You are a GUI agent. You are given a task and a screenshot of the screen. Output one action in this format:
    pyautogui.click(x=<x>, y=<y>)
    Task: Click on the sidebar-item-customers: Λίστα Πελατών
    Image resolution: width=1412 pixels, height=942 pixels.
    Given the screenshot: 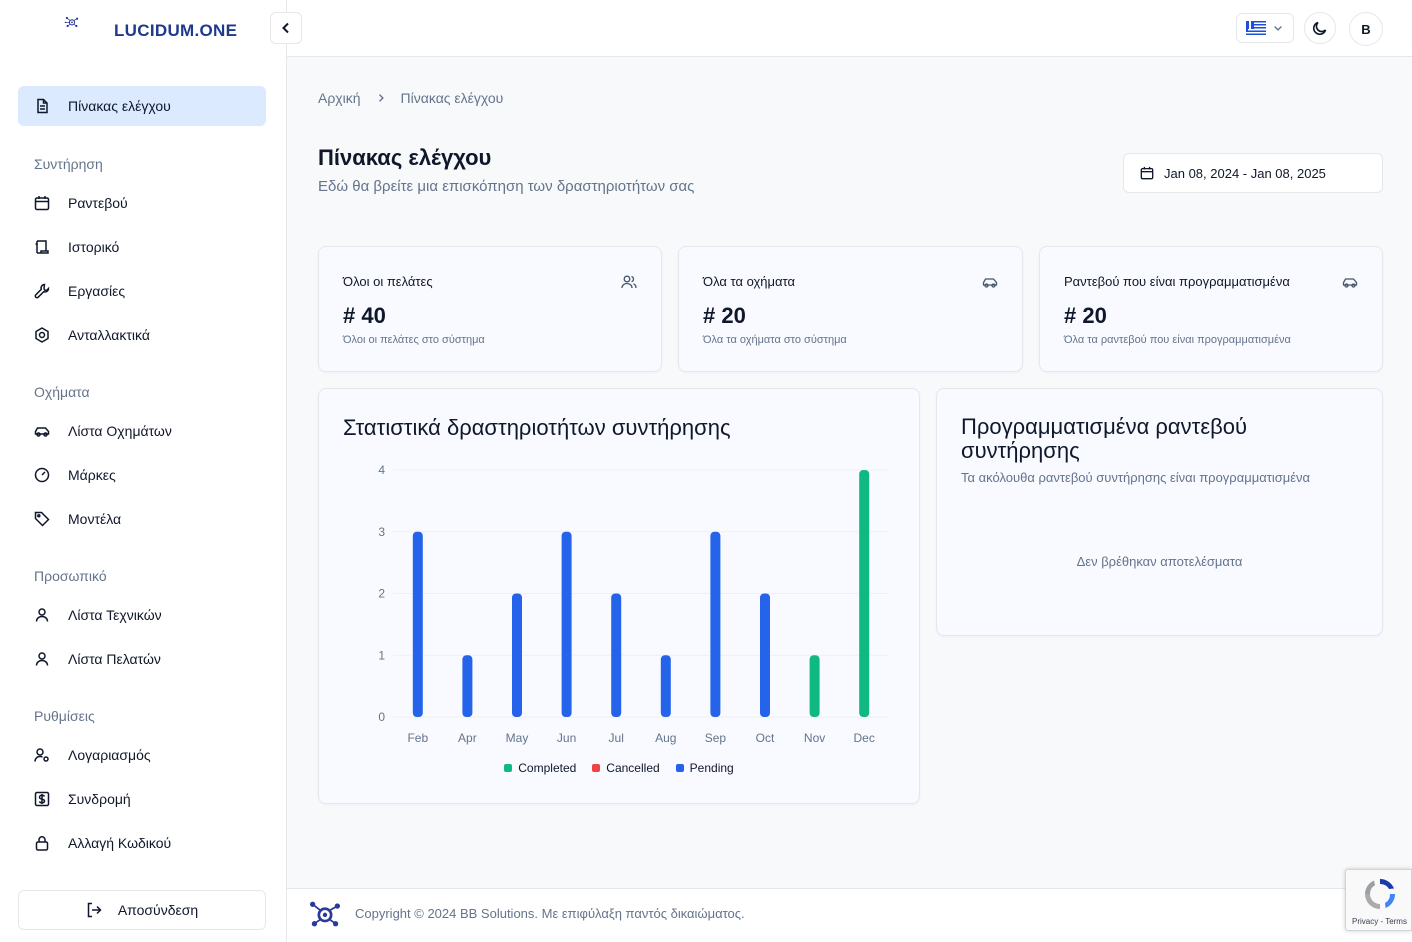 What is the action you would take?
    pyautogui.click(x=97, y=659)
    